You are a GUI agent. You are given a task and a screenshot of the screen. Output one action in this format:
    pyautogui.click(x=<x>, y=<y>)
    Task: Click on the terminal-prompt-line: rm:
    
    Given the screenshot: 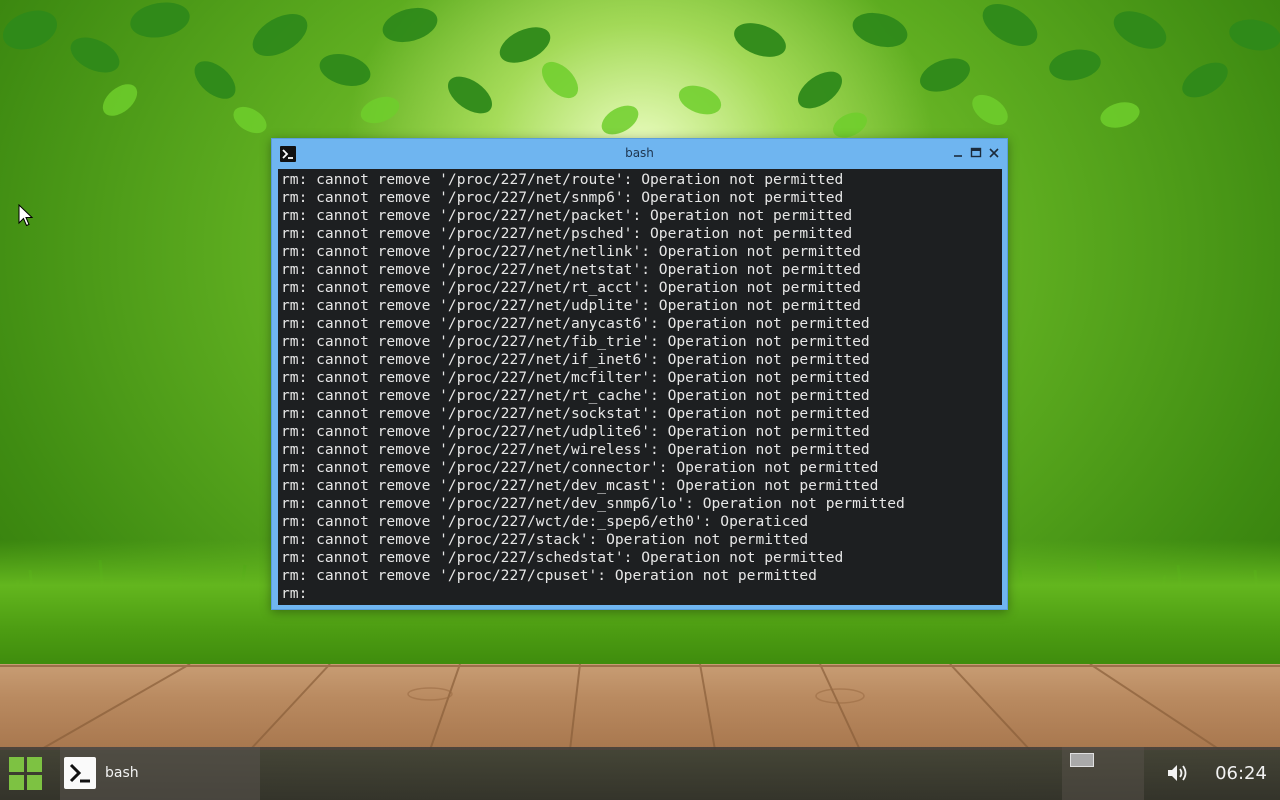 What is the action you would take?
    pyautogui.click(x=294, y=593)
    